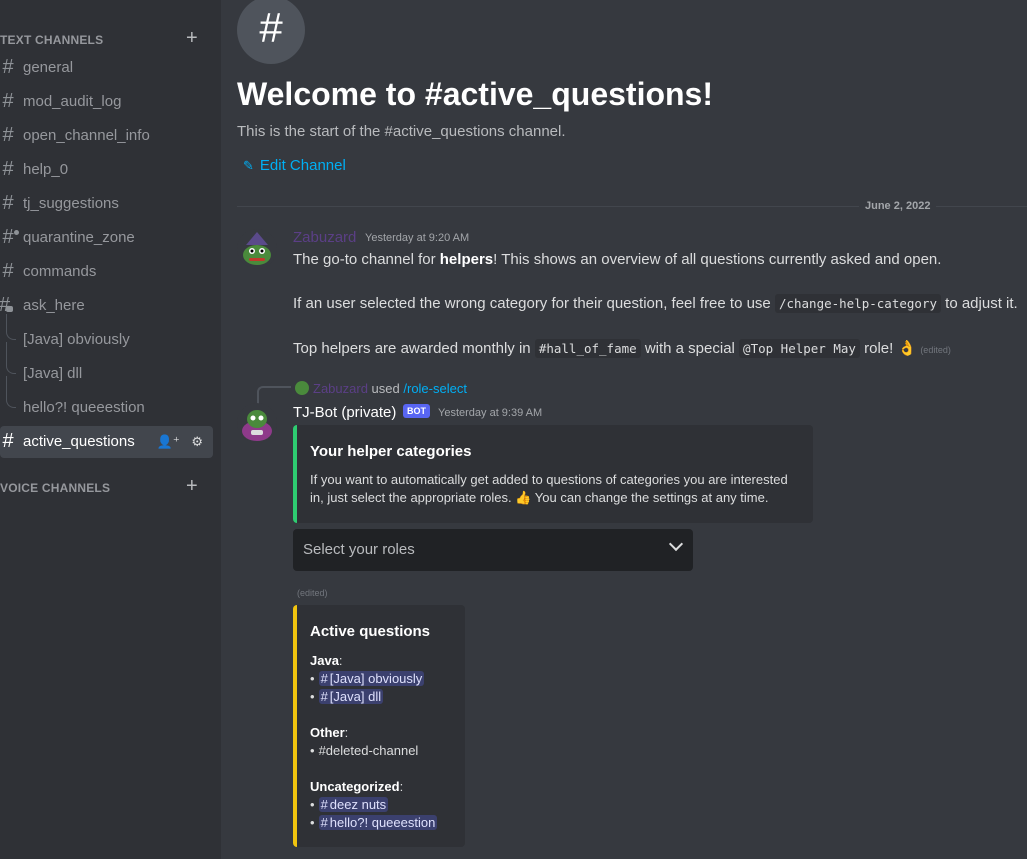 The height and width of the screenshot is (859, 1027). Describe the element at coordinates (340, 388) in the screenshot. I see `reply-user: Zabuzard` at that location.